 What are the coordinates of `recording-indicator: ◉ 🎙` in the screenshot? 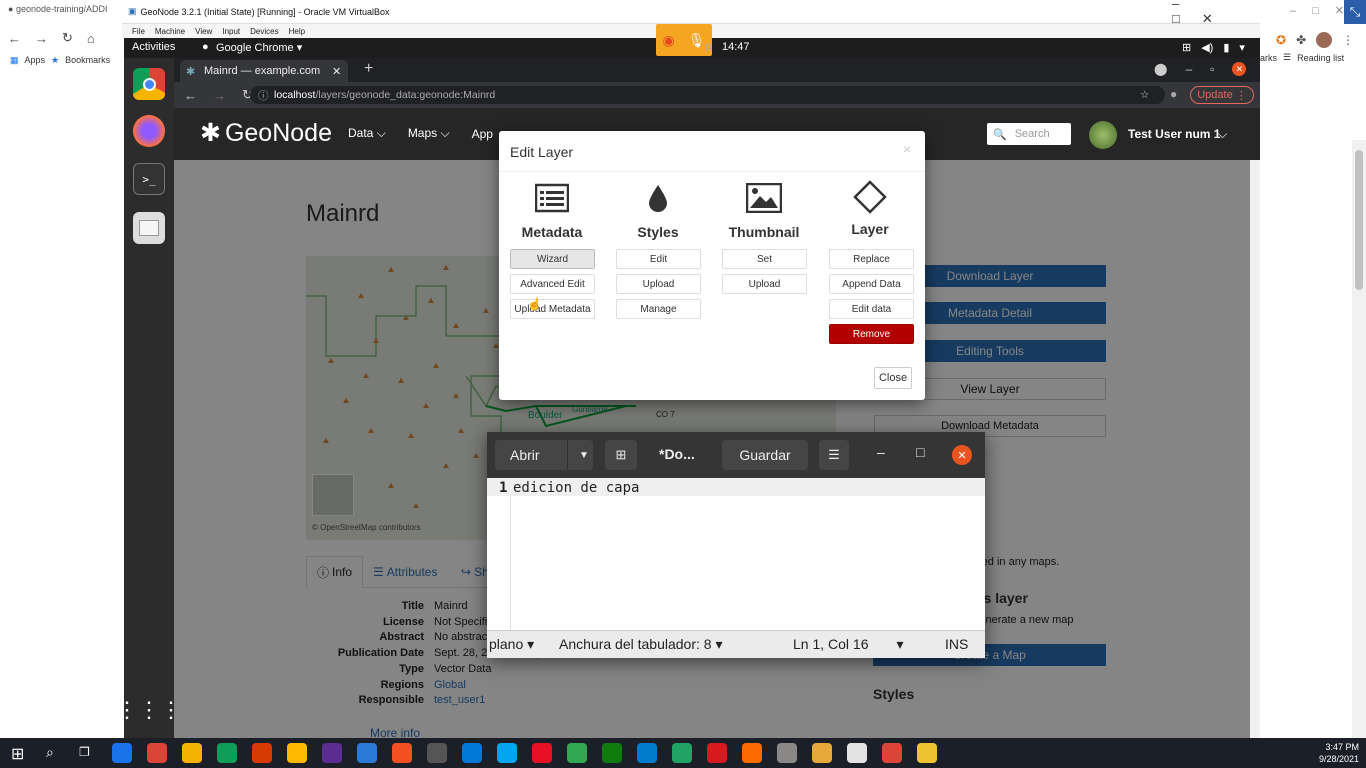 It's located at (684, 40).